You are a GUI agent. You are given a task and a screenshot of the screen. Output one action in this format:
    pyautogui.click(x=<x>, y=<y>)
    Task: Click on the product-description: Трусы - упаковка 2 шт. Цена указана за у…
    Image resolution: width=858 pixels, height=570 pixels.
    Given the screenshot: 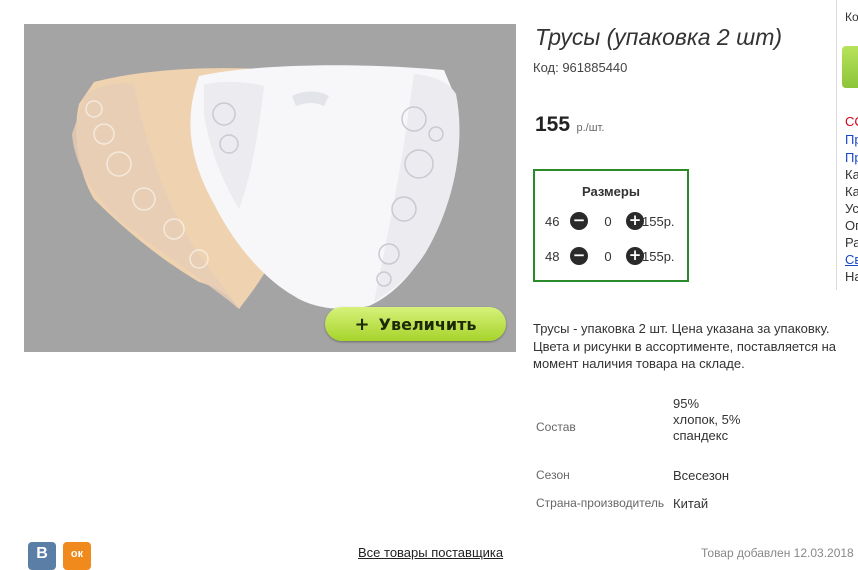 What is the action you would take?
    pyautogui.click(x=685, y=346)
    